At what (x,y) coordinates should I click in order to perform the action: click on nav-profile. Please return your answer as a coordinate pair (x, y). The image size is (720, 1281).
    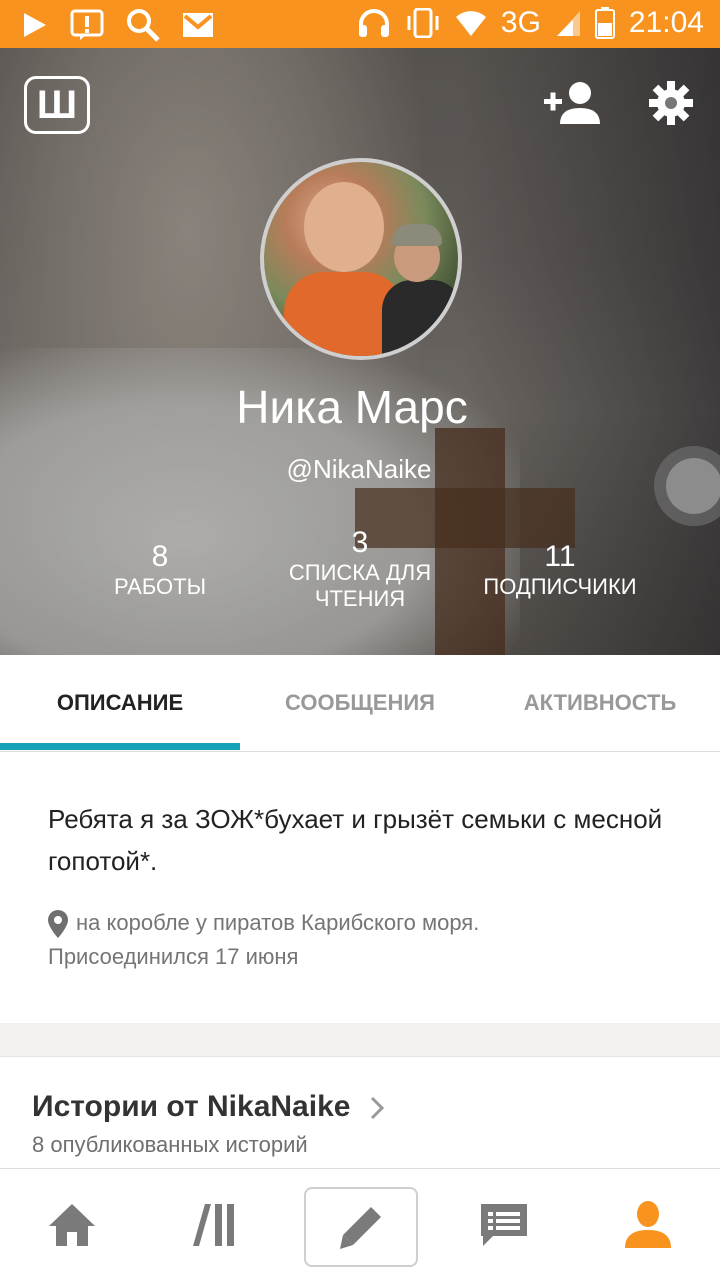
    Looking at the image, I should click on (648, 1225).